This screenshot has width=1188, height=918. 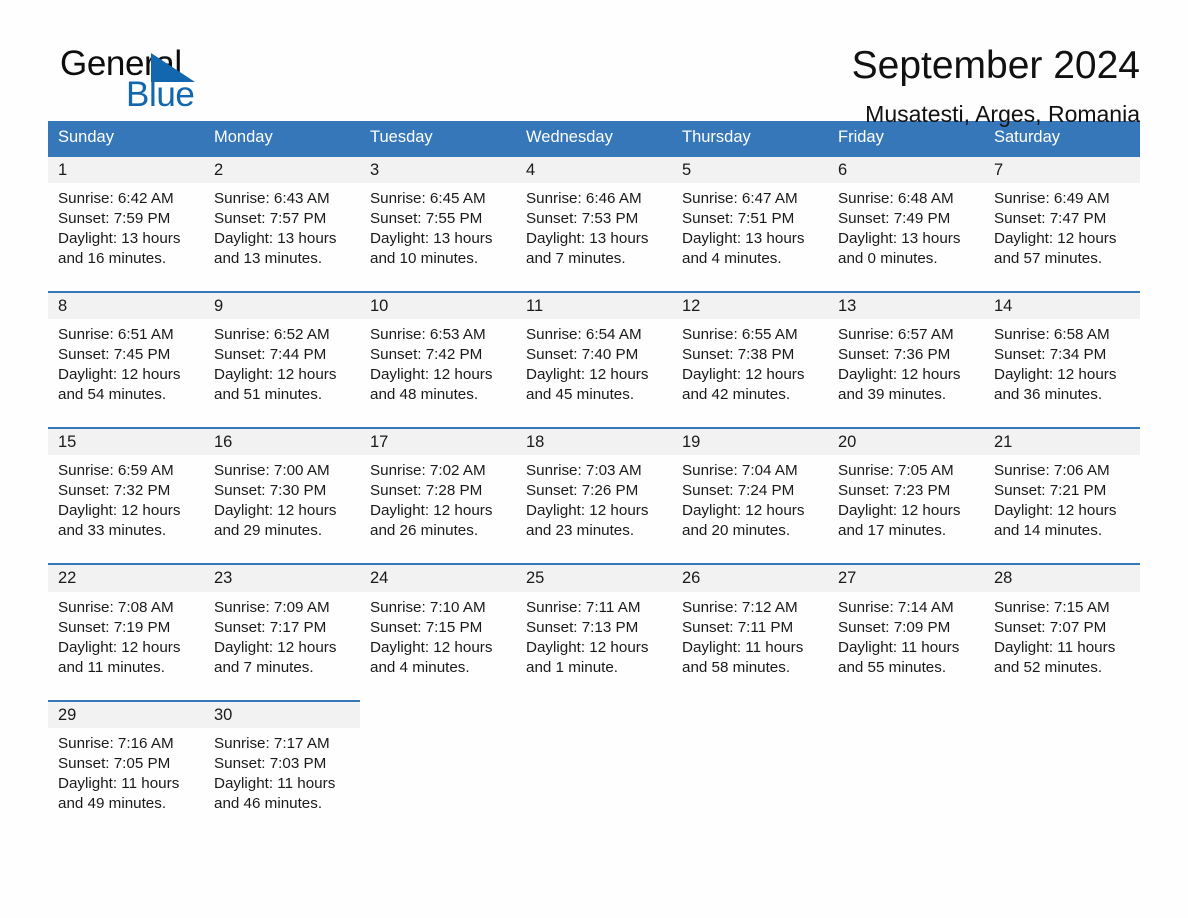 What do you see at coordinates (740, 199) in the screenshot?
I see `sunrise-text: Sunrise: 6:47 AM` at bounding box center [740, 199].